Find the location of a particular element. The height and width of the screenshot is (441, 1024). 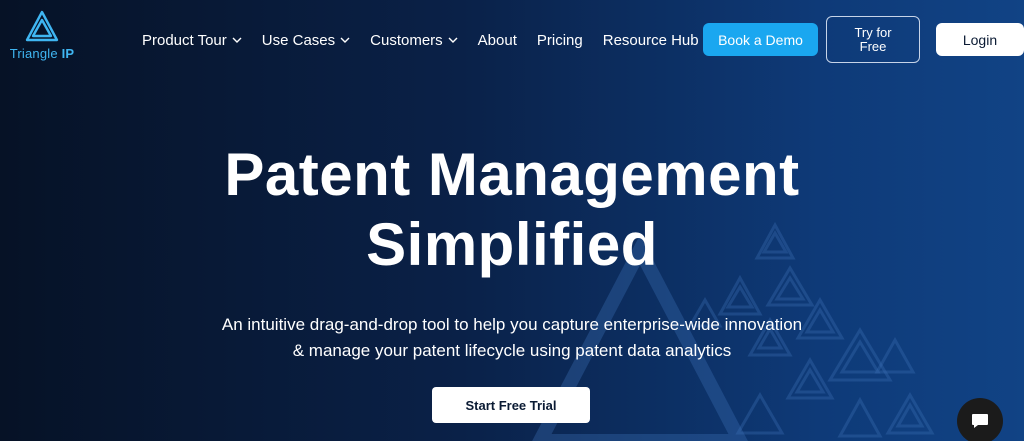

try-for-free-button: Try for Free is located at coordinates (873, 39).